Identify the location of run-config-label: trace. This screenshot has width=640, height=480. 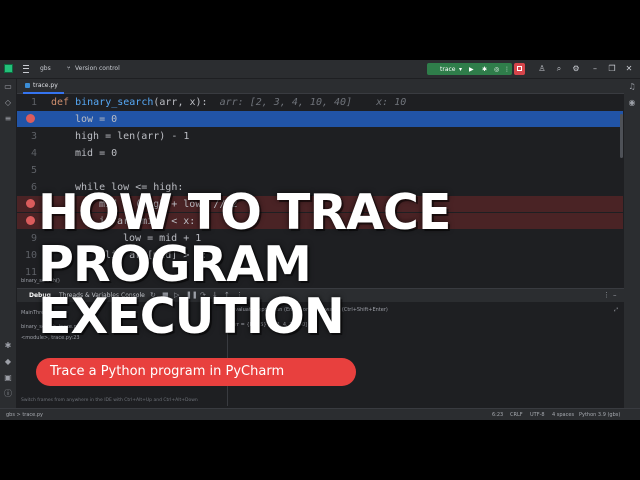
(448, 69).